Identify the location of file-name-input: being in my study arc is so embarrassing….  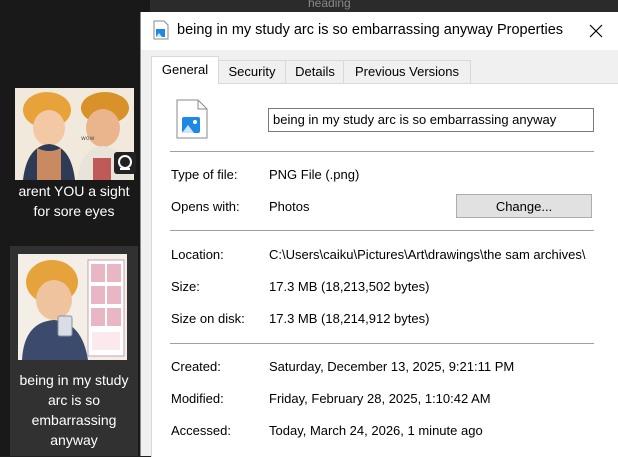
(431, 120).